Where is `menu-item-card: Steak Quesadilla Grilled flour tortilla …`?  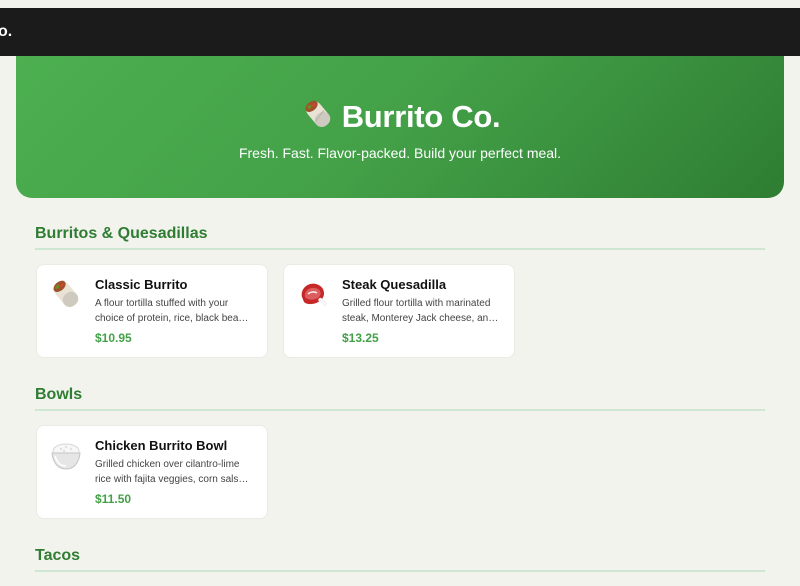
menu-item-card: Steak Quesadilla Grilled flour tortilla … is located at coordinates (399, 311).